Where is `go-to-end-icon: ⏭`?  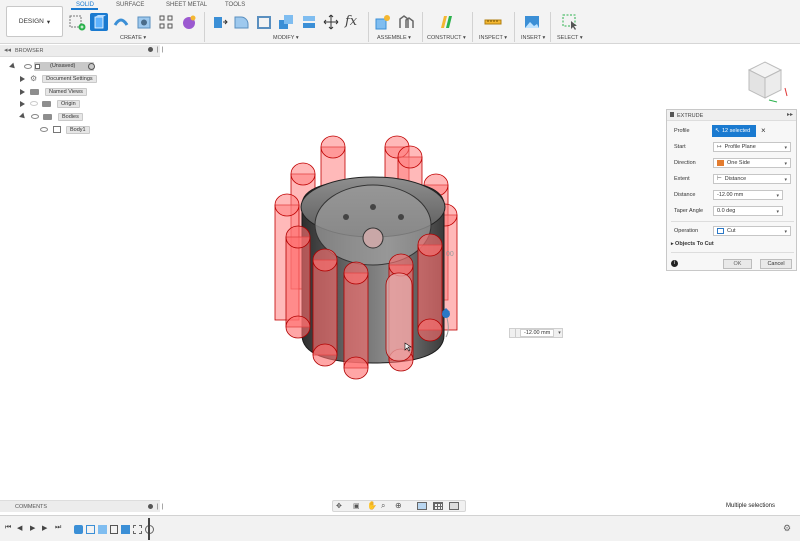
go-to-end-icon: ⏭ is located at coordinates (58, 528).